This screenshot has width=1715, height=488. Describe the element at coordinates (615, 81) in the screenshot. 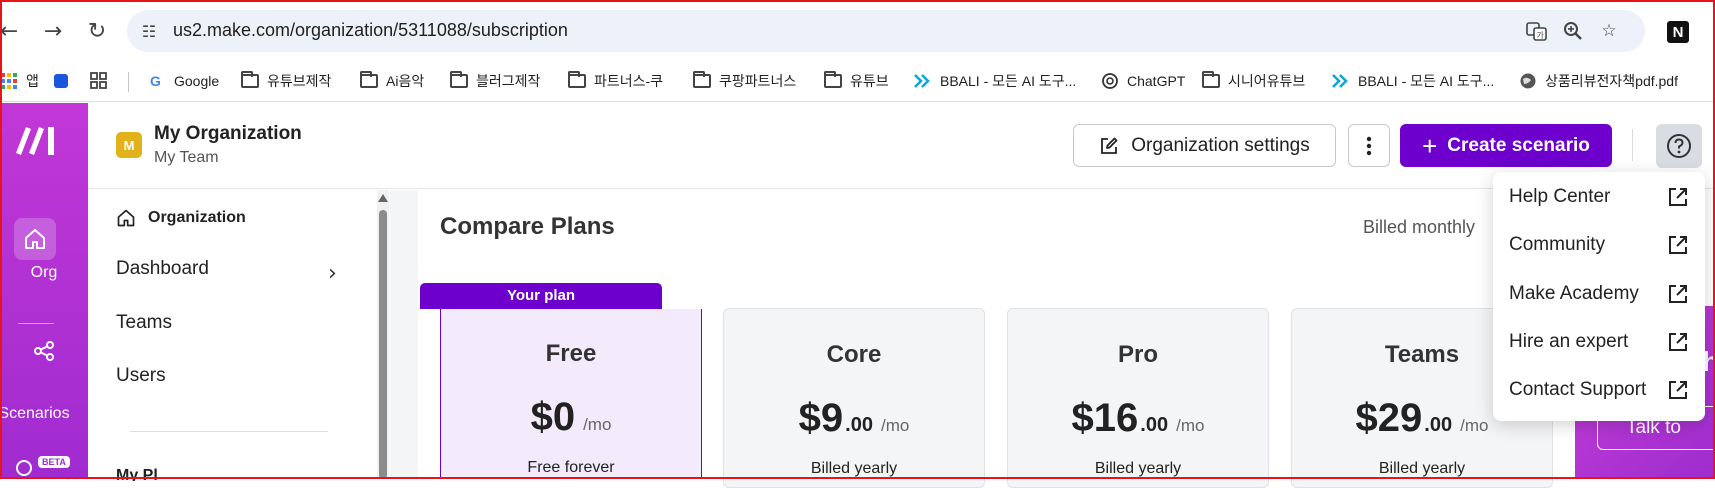

I see `bookmark-folder: 파트너스-쿠` at that location.